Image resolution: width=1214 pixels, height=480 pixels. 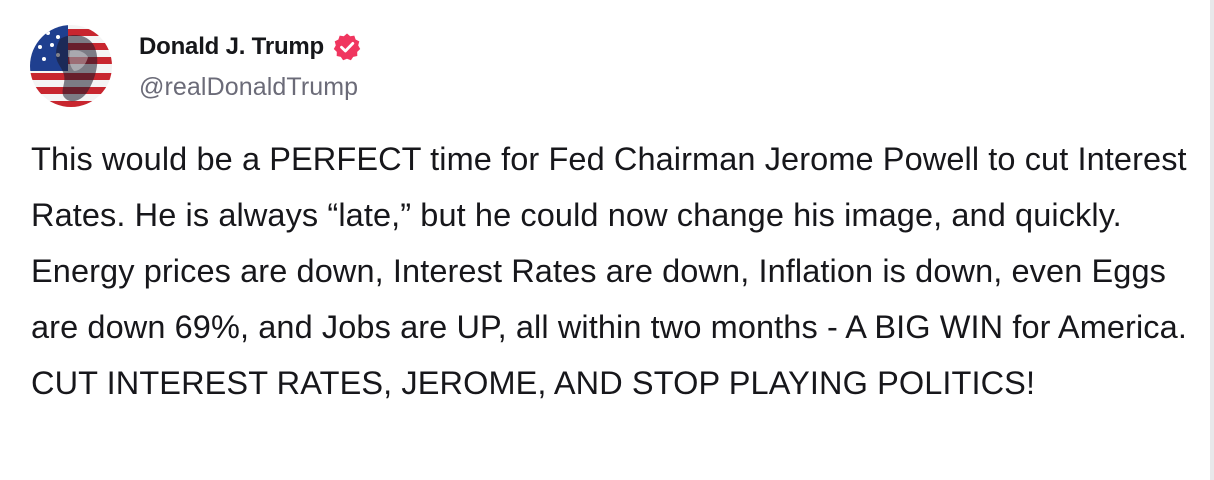 What do you see at coordinates (231, 47) in the screenshot?
I see `author-display-name: Donald J. Trump` at bounding box center [231, 47].